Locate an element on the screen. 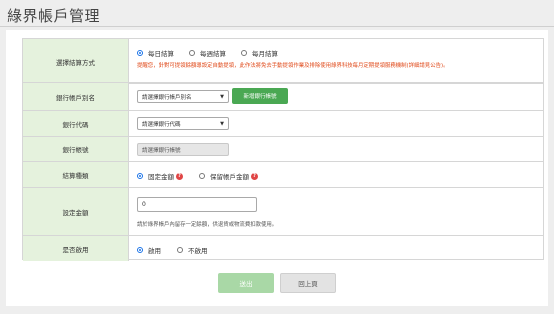  radio-monthly: 每月結算 is located at coordinates (259, 53).